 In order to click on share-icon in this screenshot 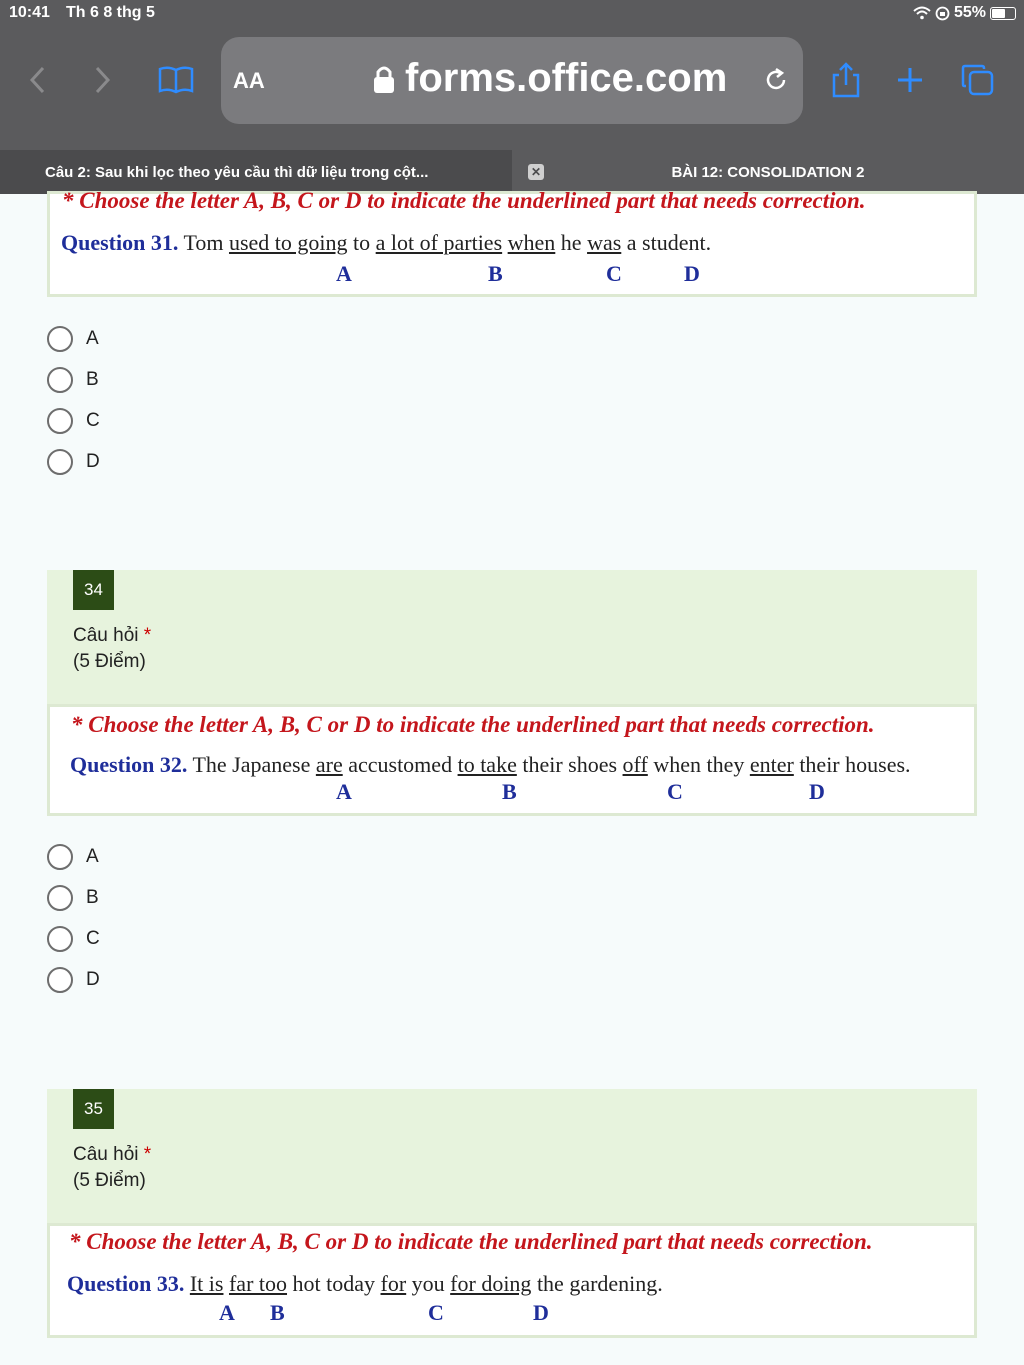, I will do `click(846, 80)`.